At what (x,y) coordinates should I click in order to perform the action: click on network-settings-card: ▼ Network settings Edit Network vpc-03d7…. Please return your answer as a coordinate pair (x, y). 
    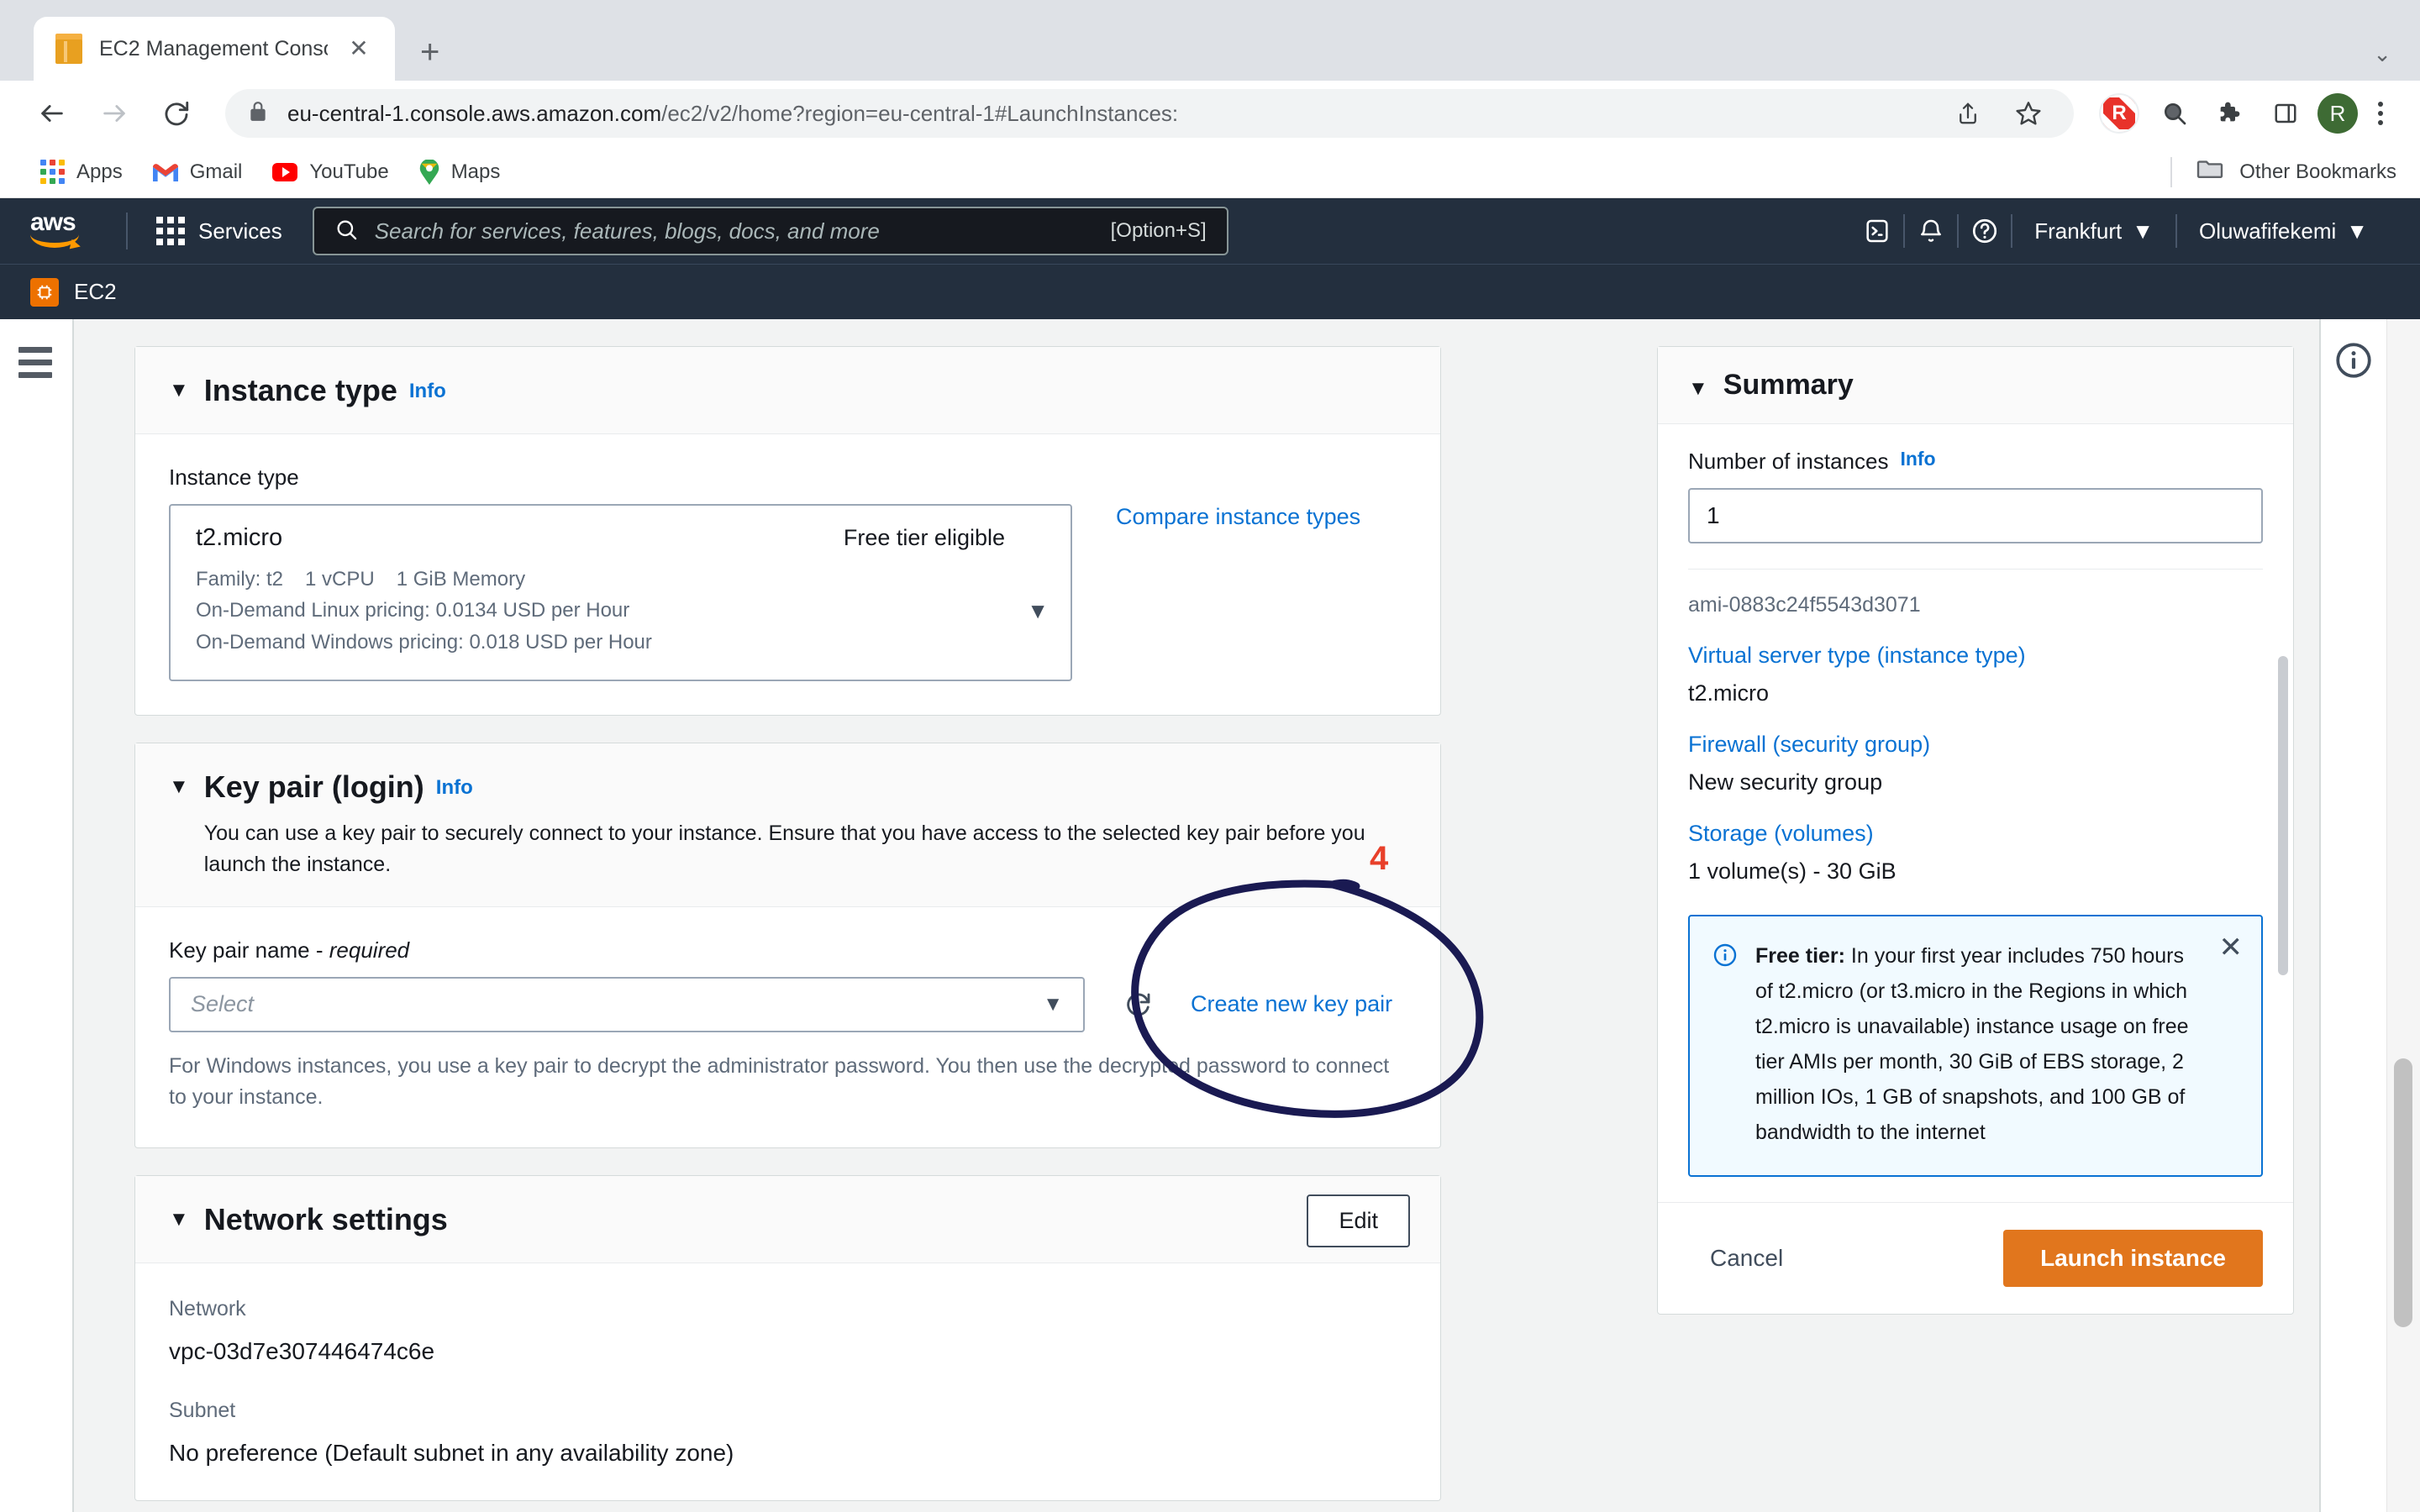
    Looking at the image, I should click on (787, 1338).